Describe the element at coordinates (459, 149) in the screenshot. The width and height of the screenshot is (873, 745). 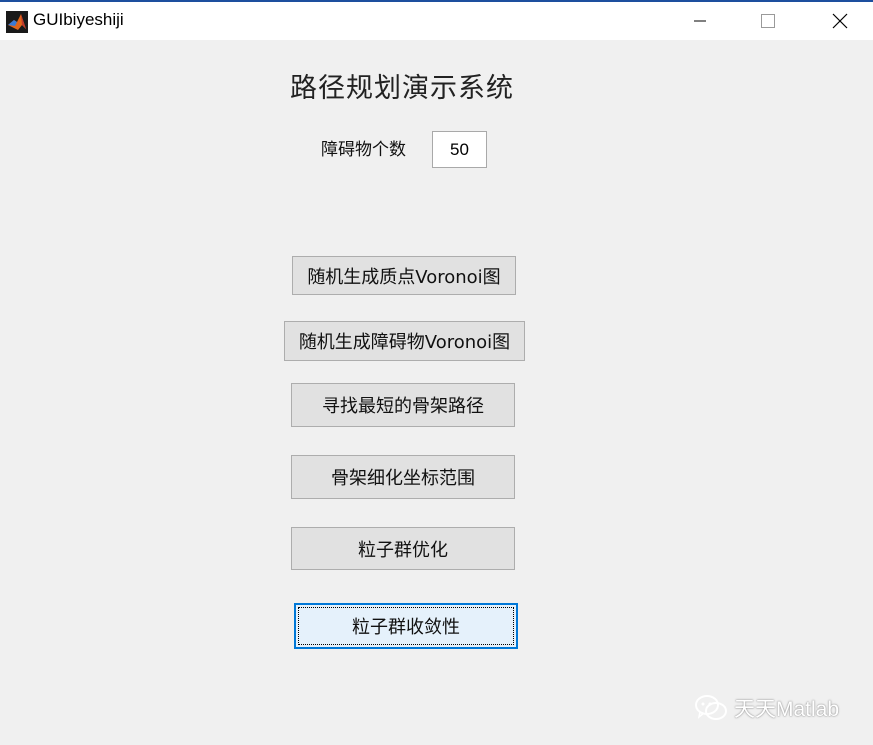
I see `obstacle-count-input` at that location.